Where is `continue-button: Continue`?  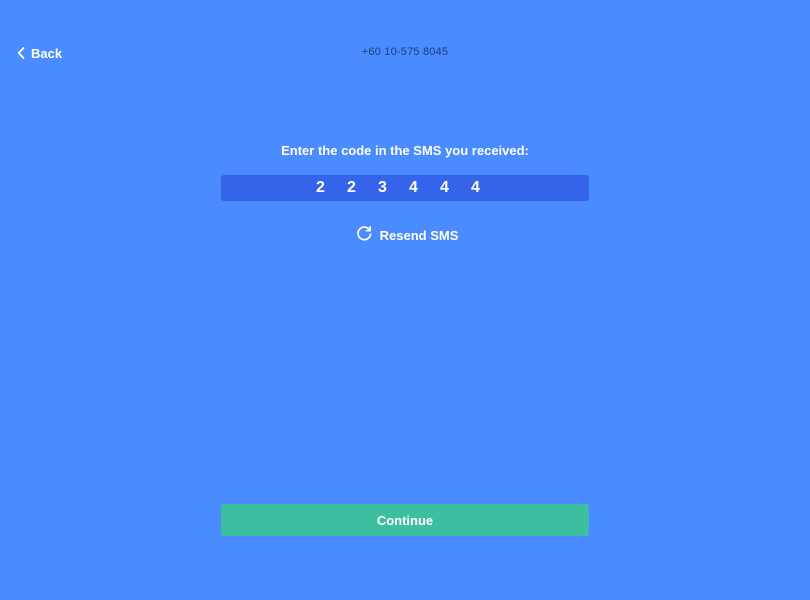 continue-button: Continue is located at coordinates (405, 520).